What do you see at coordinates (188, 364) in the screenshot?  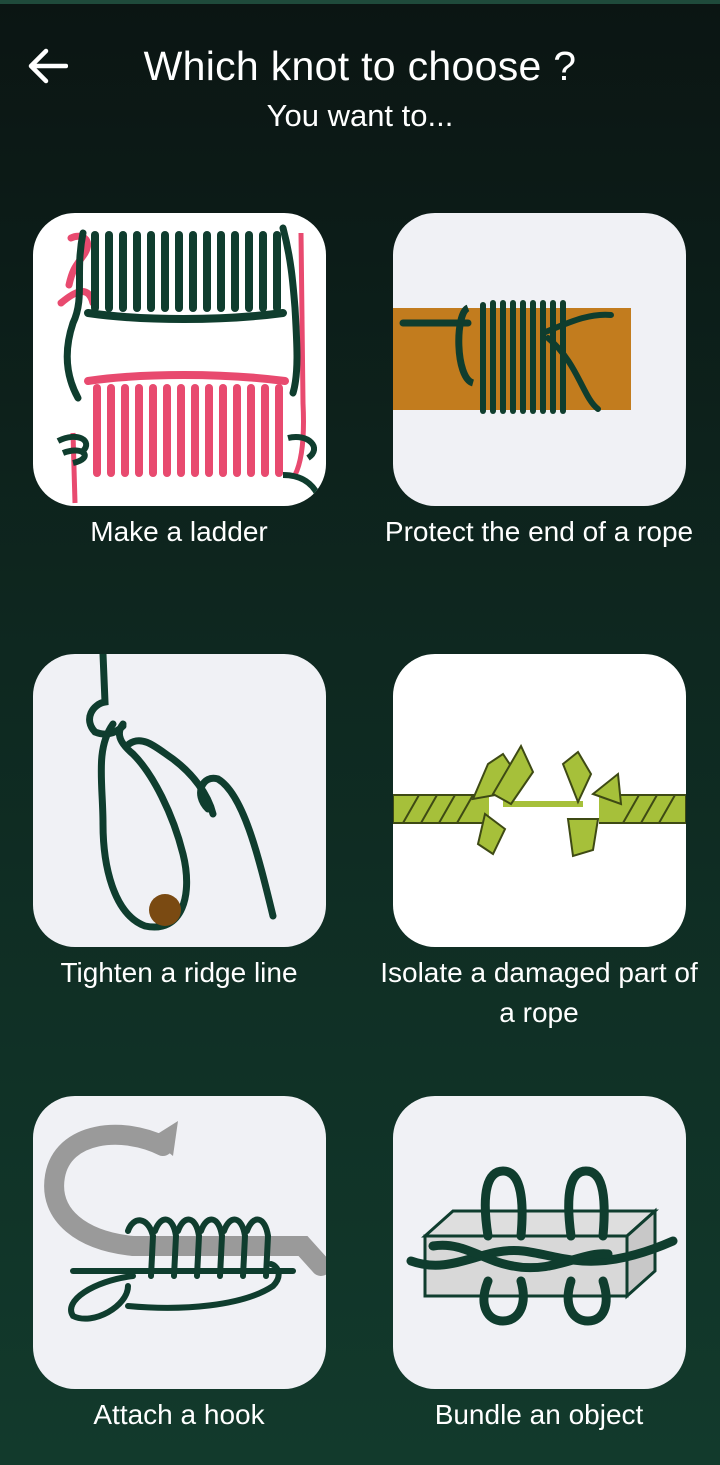 I see `ladder-knot-icon` at bounding box center [188, 364].